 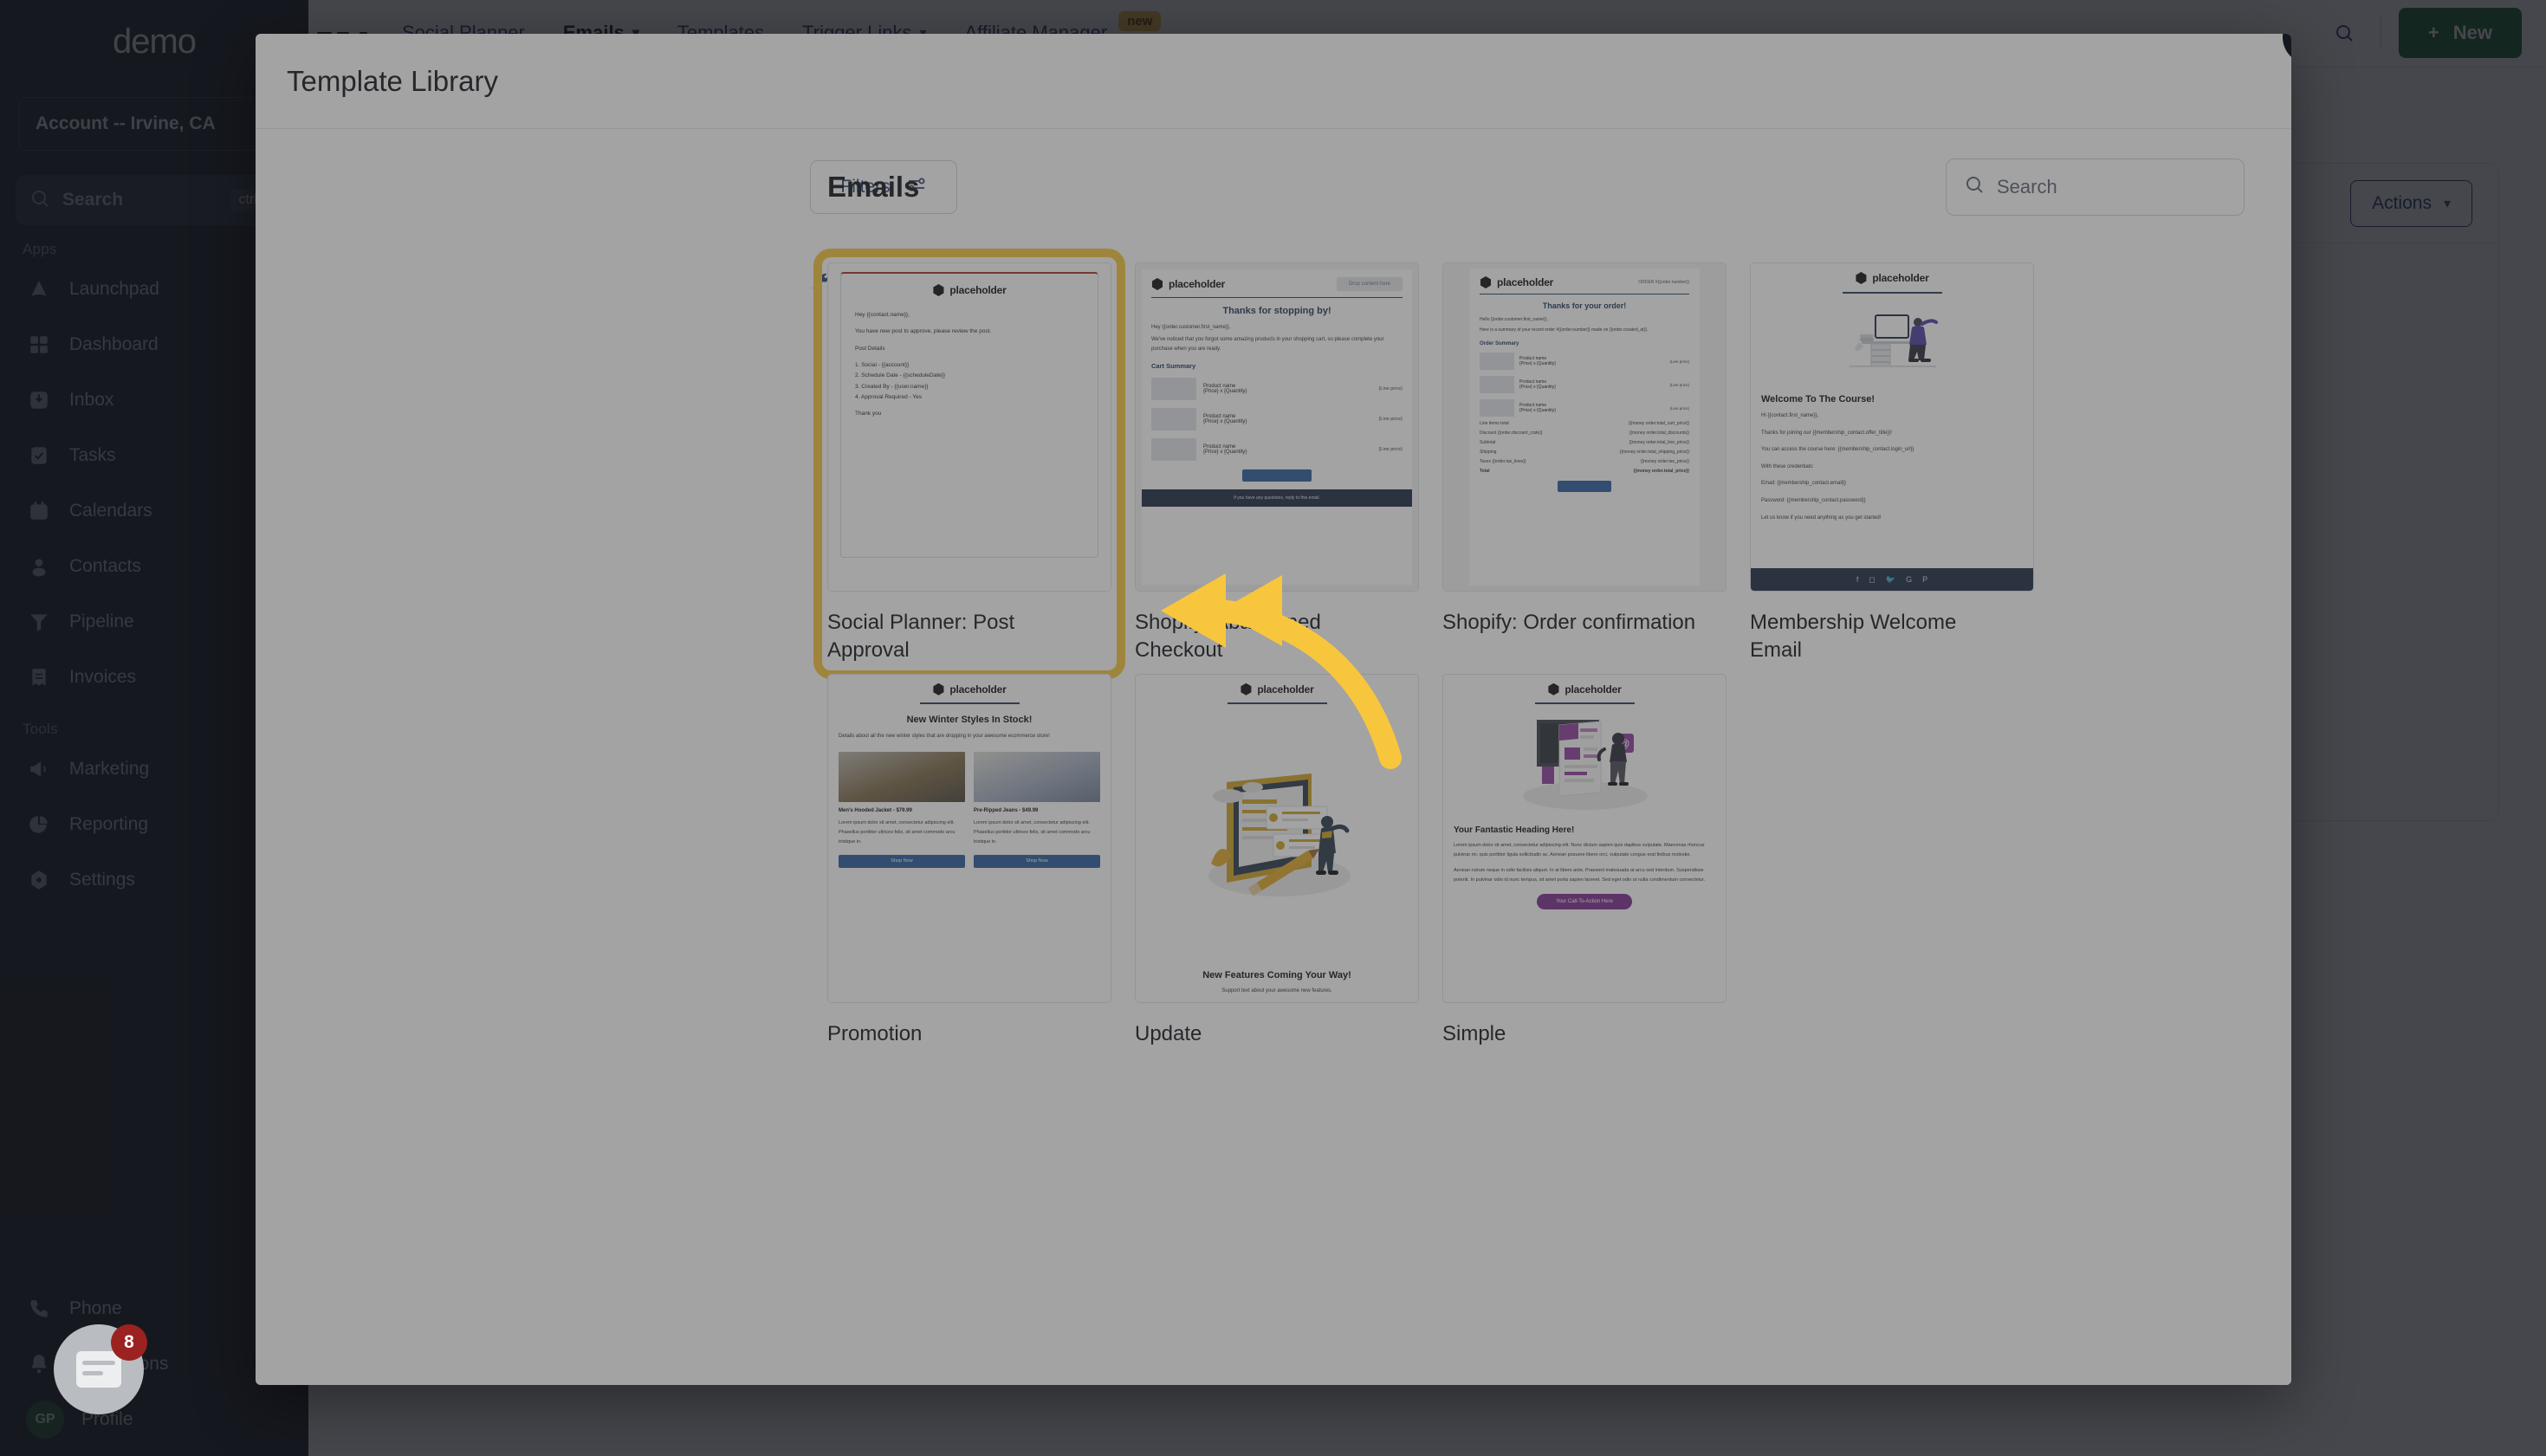 What do you see at coordinates (882, 365) in the screenshot?
I see `preview-detail-line: 1. Social - {{account}}` at bounding box center [882, 365].